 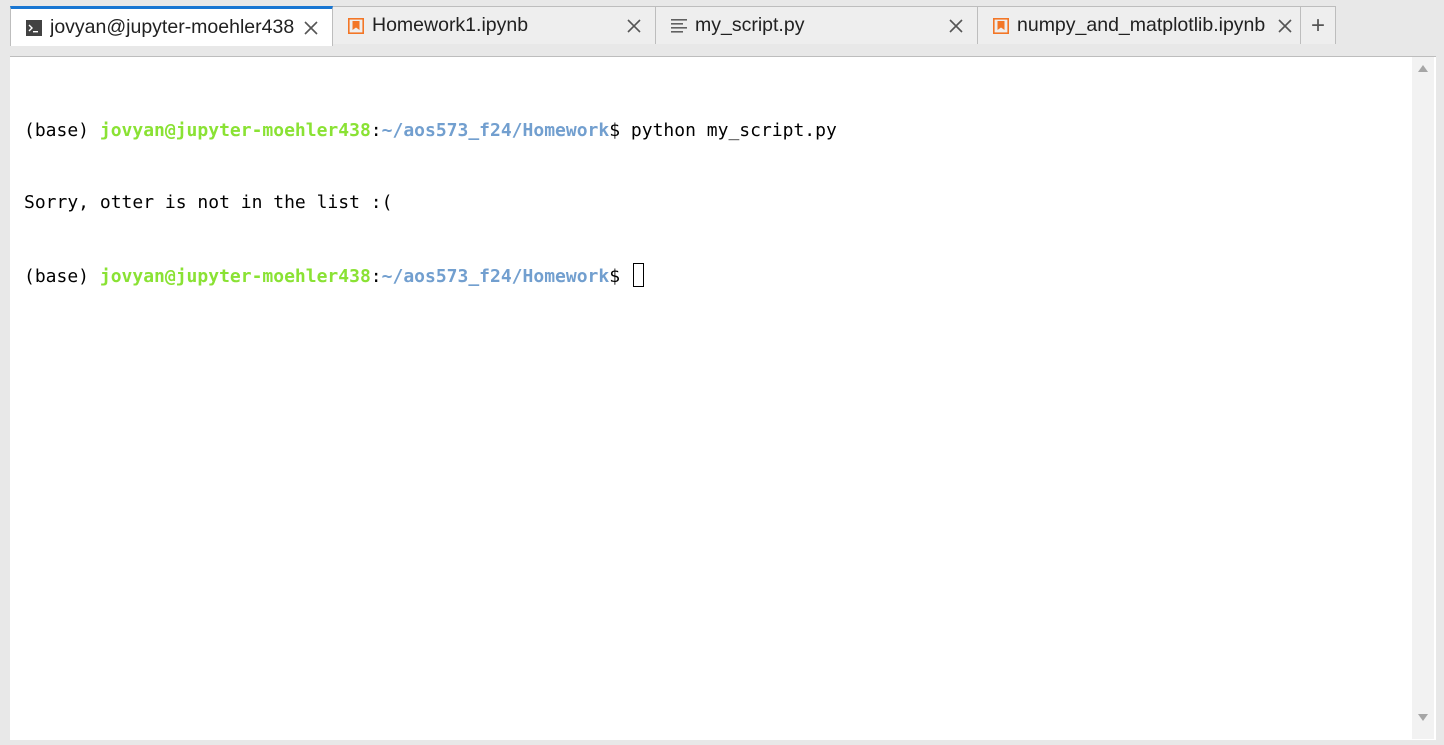 I want to click on tab-label: jovyan@jupyter-moehler438, so click(x=172, y=27).